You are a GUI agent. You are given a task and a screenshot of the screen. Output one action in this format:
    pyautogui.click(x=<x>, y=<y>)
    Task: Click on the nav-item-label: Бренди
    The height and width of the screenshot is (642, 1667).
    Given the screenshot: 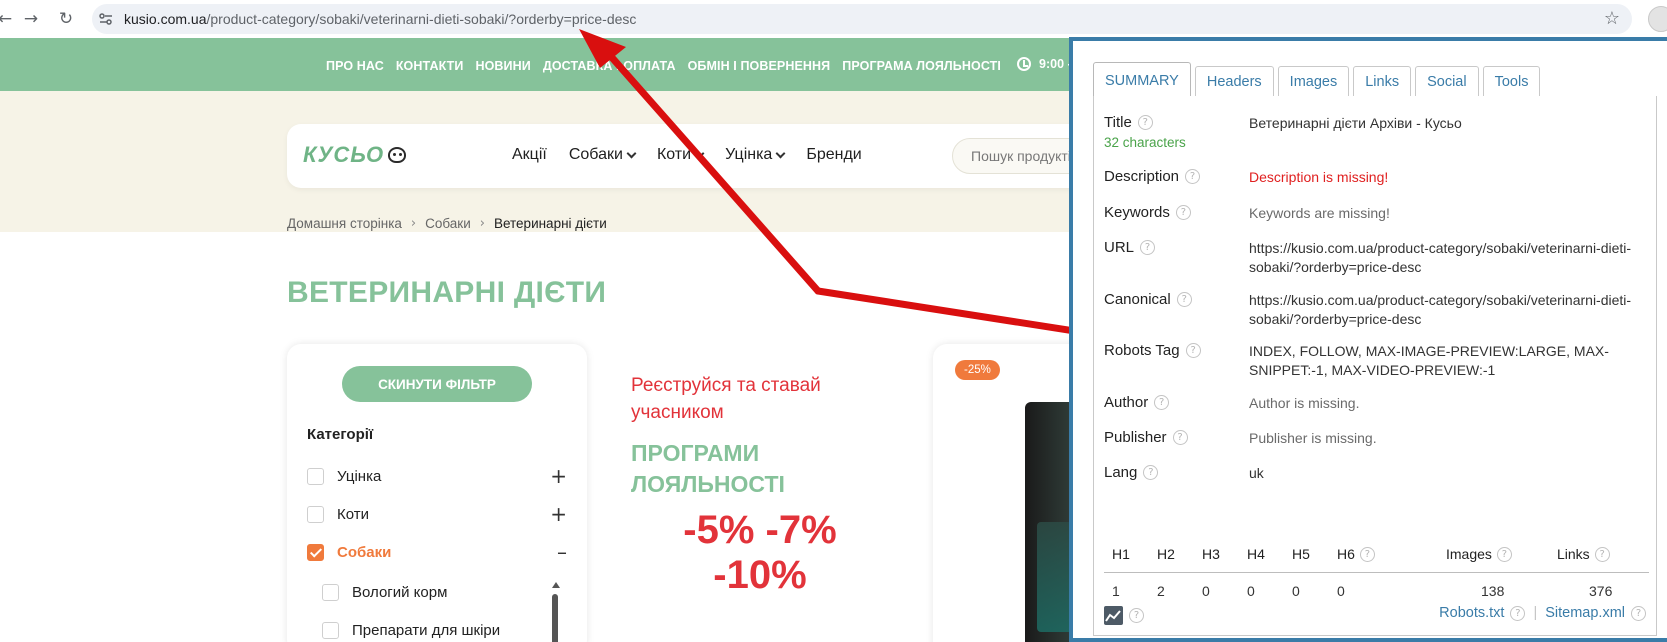 What is the action you would take?
    pyautogui.click(x=834, y=154)
    